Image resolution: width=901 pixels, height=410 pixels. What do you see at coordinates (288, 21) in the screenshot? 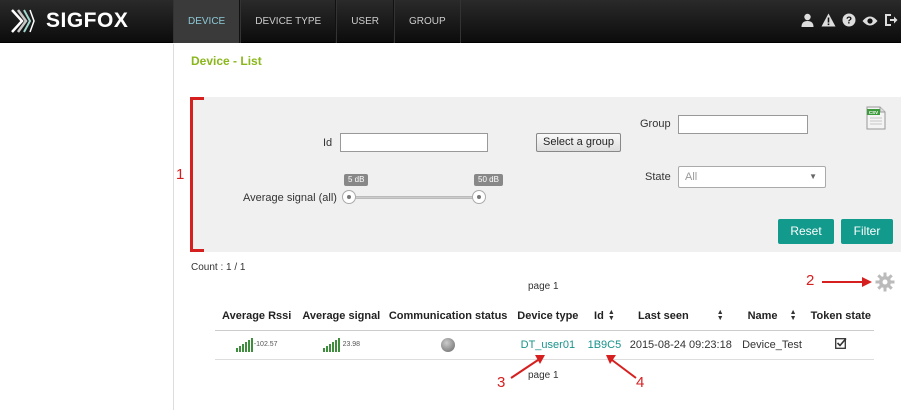
I see `nav-device-type: DEVICE TYPE` at bounding box center [288, 21].